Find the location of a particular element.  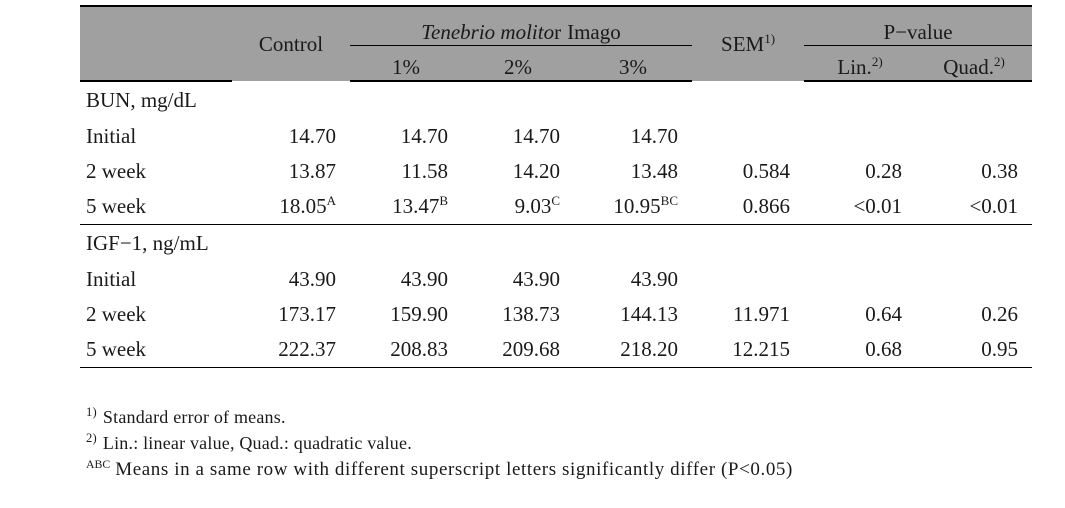

cell-value: 18.05 is located at coordinates (303, 206).